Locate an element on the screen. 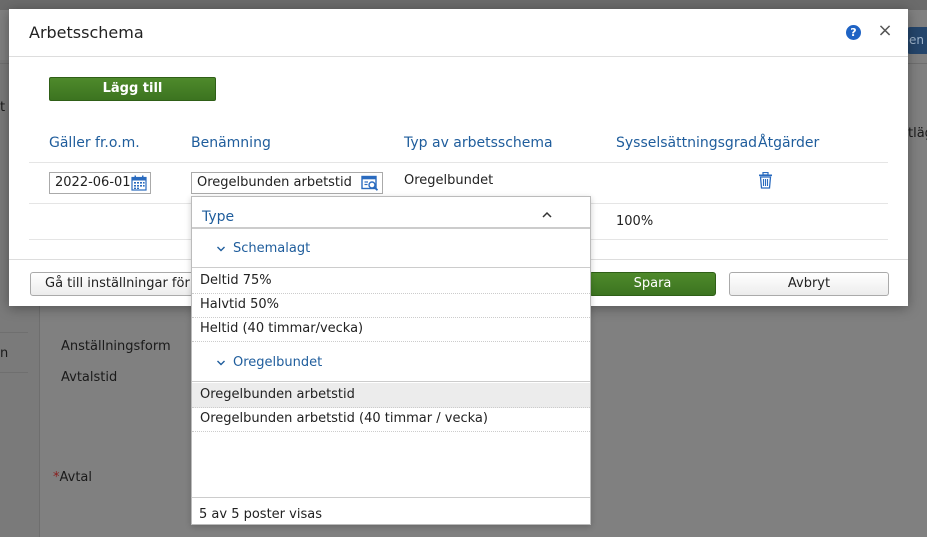  calendar-icon is located at coordinates (139, 183).